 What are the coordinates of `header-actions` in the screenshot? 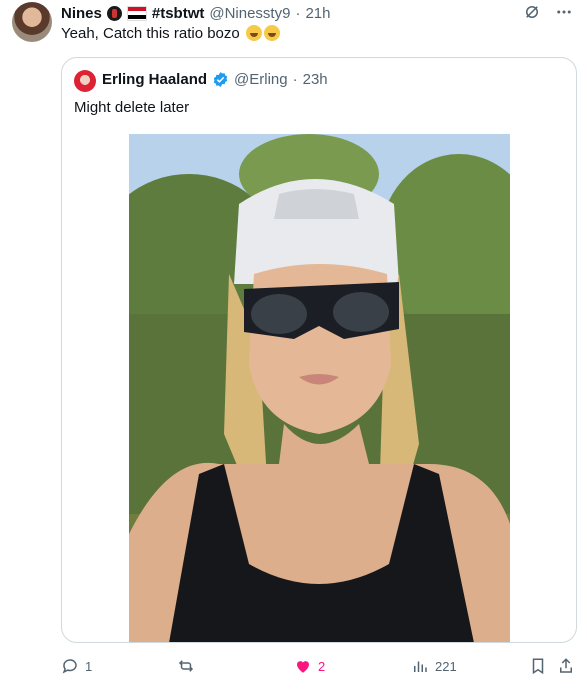 It's located at (548, 14).